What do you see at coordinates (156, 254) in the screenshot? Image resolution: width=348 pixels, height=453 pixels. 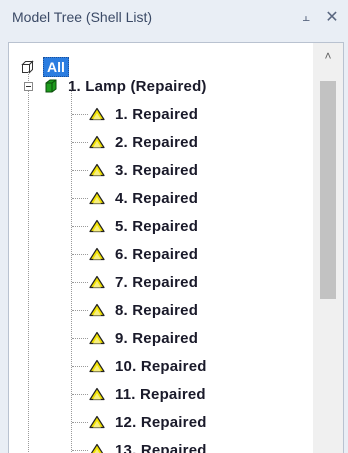 I see `shell-item-label: 6. Repaired` at bounding box center [156, 254].